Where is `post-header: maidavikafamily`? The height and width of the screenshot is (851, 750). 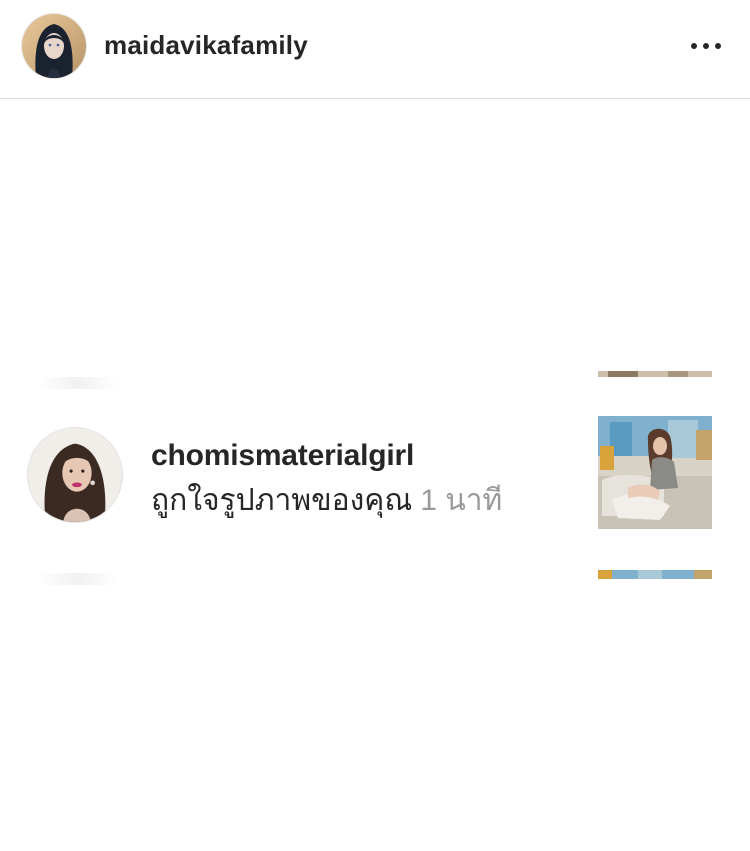 post-header: maidavikafamily is located at coordinates (375, 49).